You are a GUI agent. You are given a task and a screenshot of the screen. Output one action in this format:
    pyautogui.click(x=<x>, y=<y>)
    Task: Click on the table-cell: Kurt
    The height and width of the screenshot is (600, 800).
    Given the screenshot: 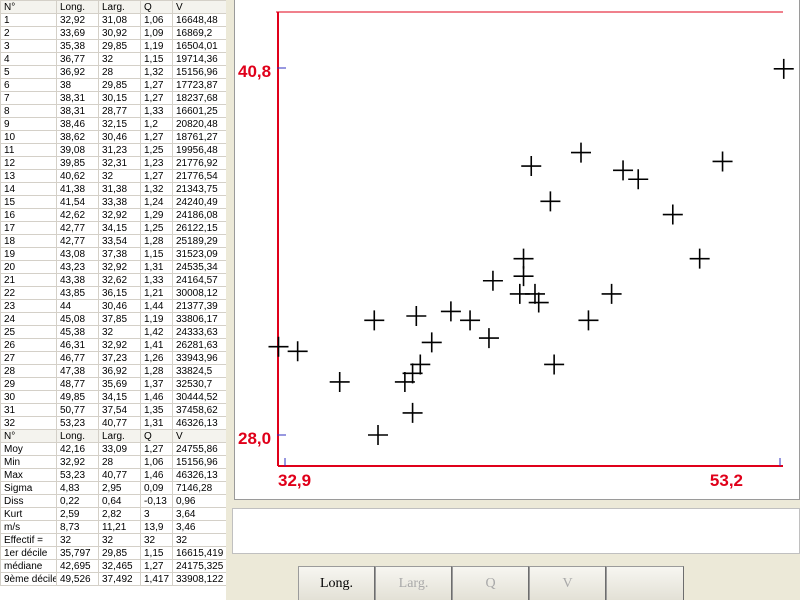 What is the action you would take?
    pyautogui.click(x=28, y=514)
    